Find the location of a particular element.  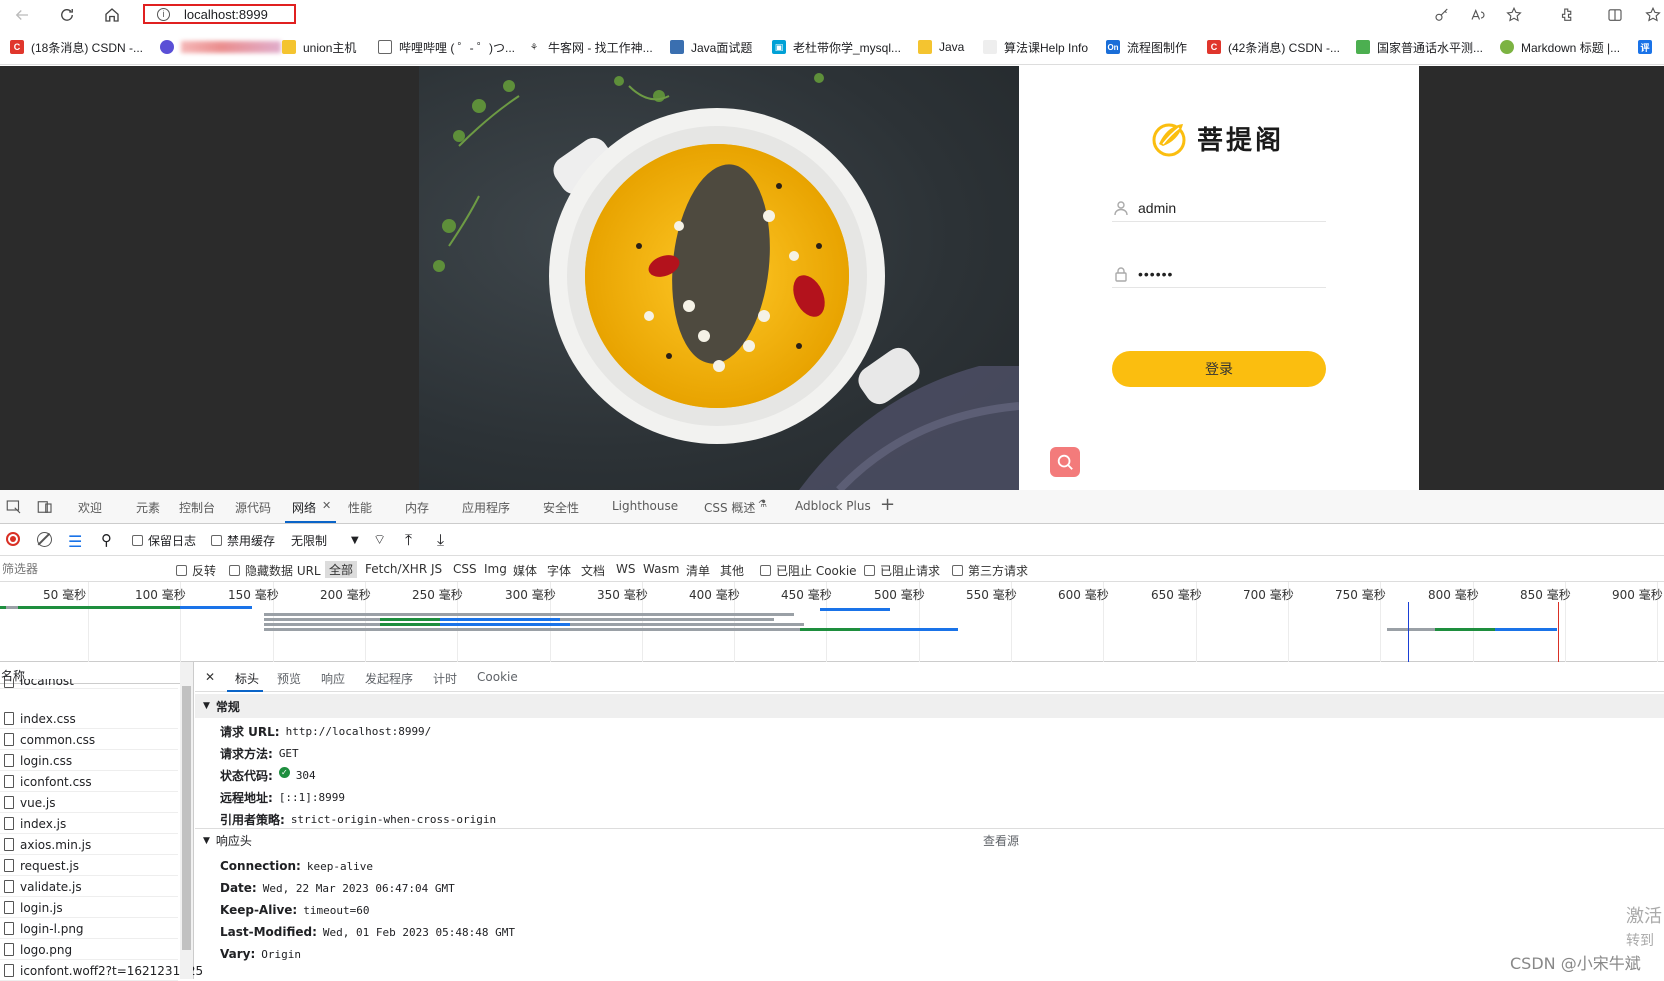

preserve-log-checkbox: 保留日志 is located at coordinates (164, 540).